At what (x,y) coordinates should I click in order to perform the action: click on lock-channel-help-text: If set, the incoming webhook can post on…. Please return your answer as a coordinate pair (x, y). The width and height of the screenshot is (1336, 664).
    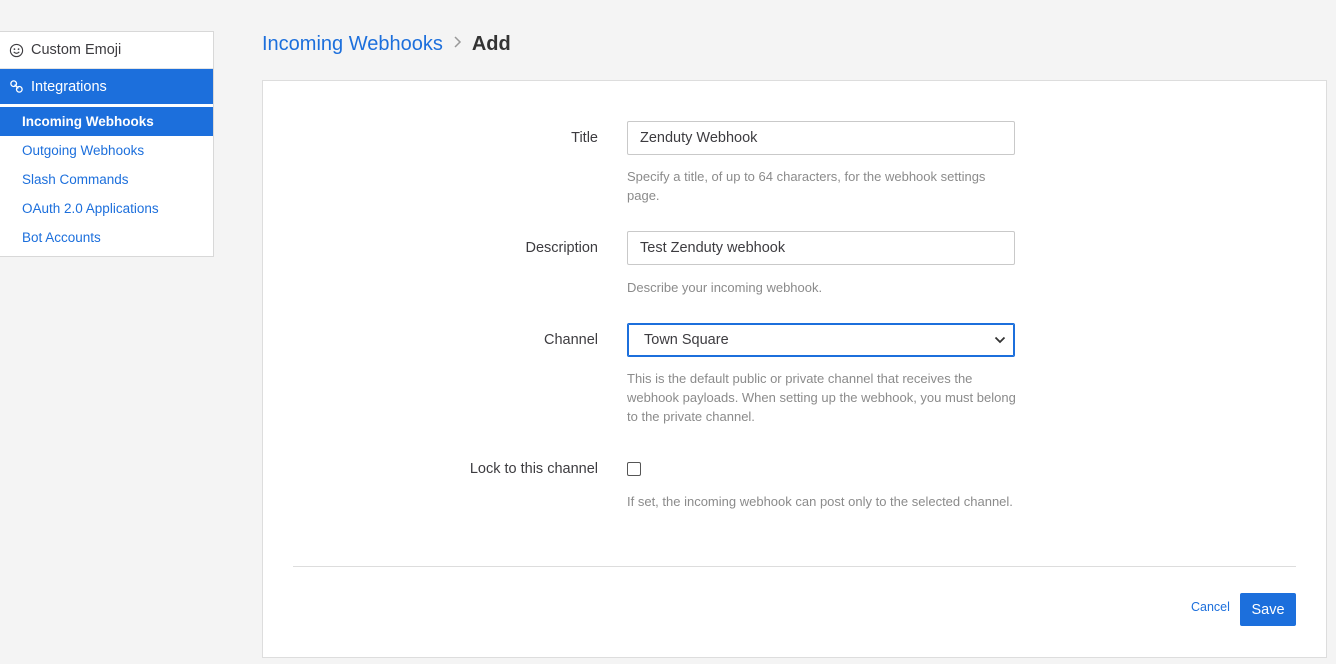
    Looking at the image, I should click on (820, 501).